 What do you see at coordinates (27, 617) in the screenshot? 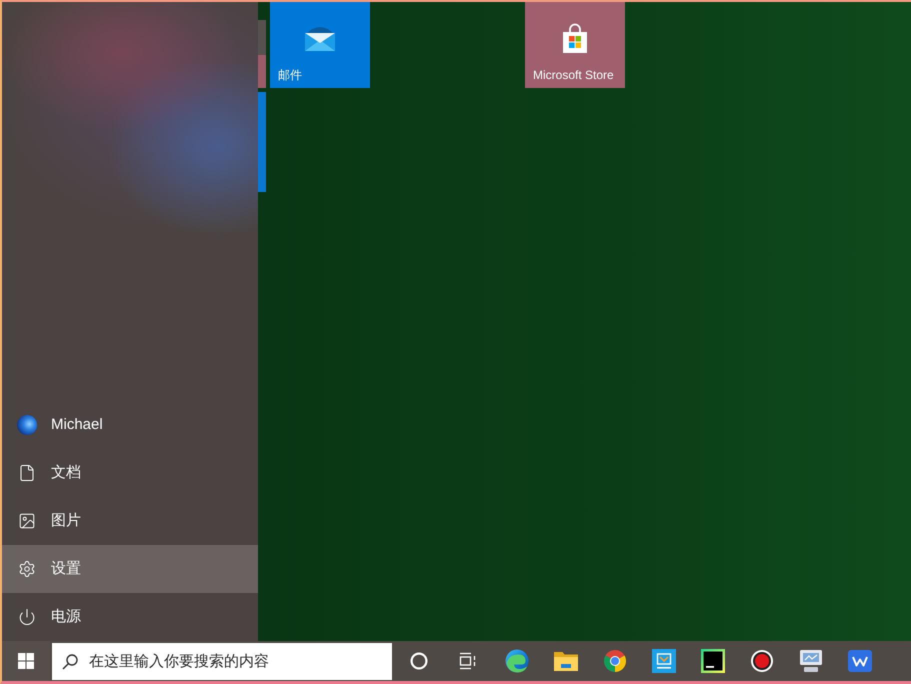
I see `power-icon` at bounding box center [27, 617].